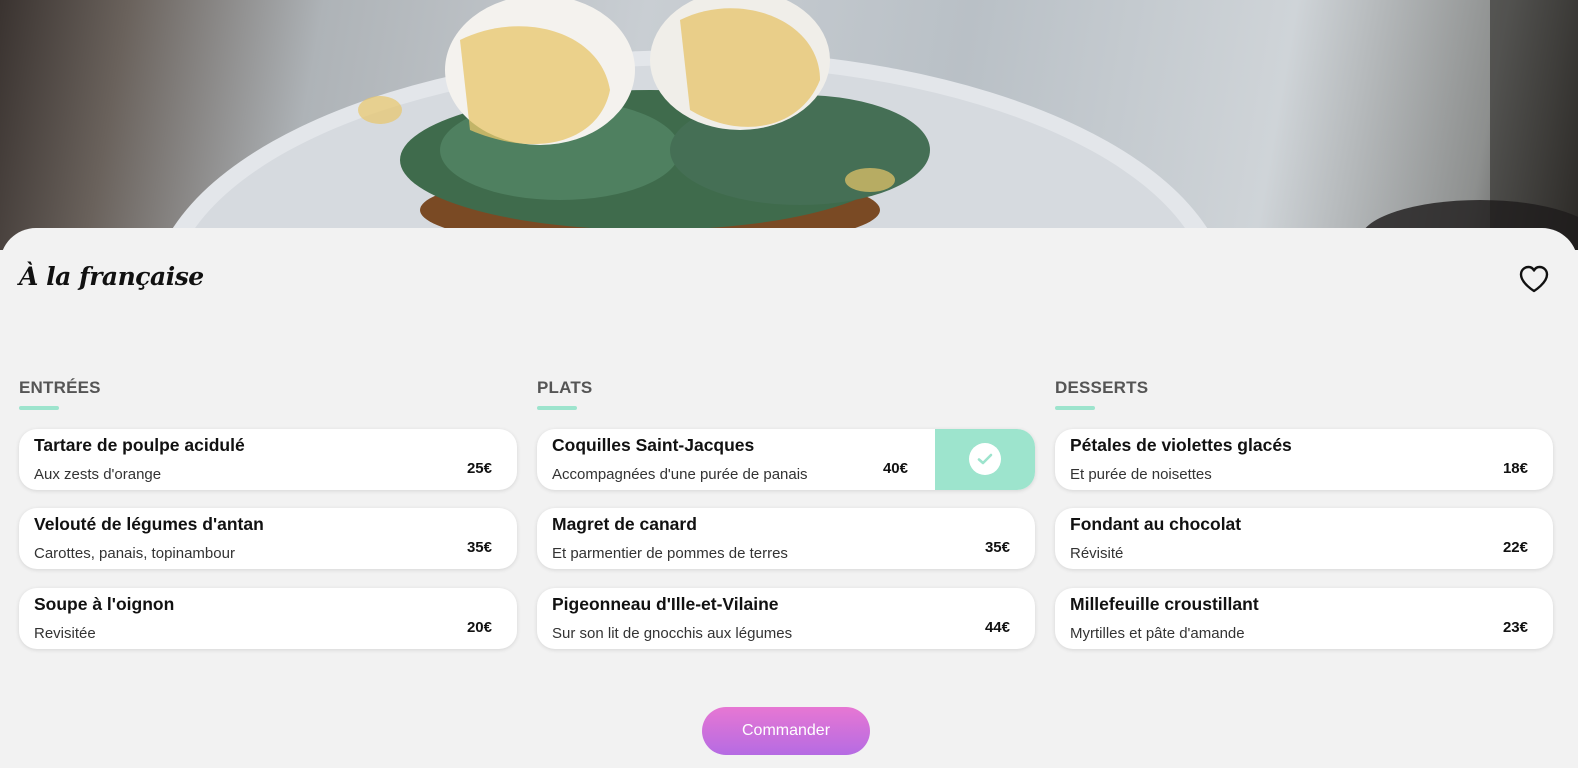 The height and width of the screenshot is (768, 1578). I want to click on selected-indicator, so click(985, 459).